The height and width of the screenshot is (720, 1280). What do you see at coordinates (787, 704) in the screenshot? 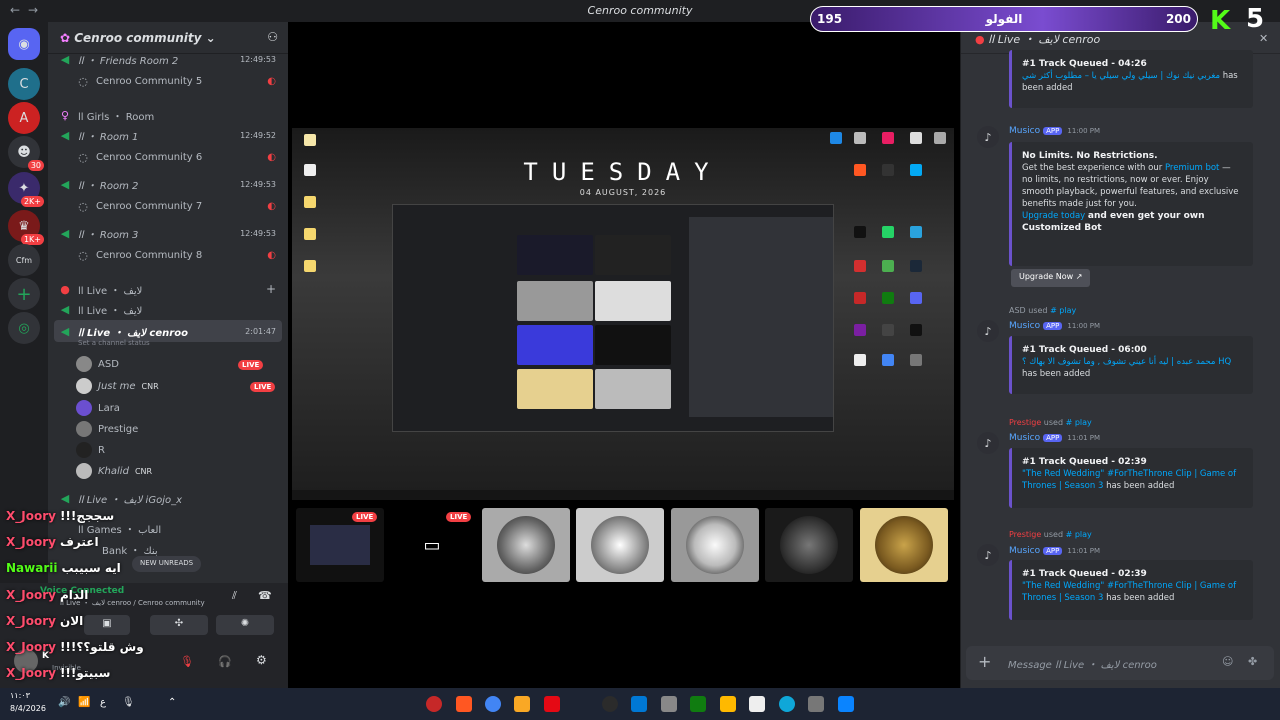
I see `edge-icon` at bounding box center [787, 704].